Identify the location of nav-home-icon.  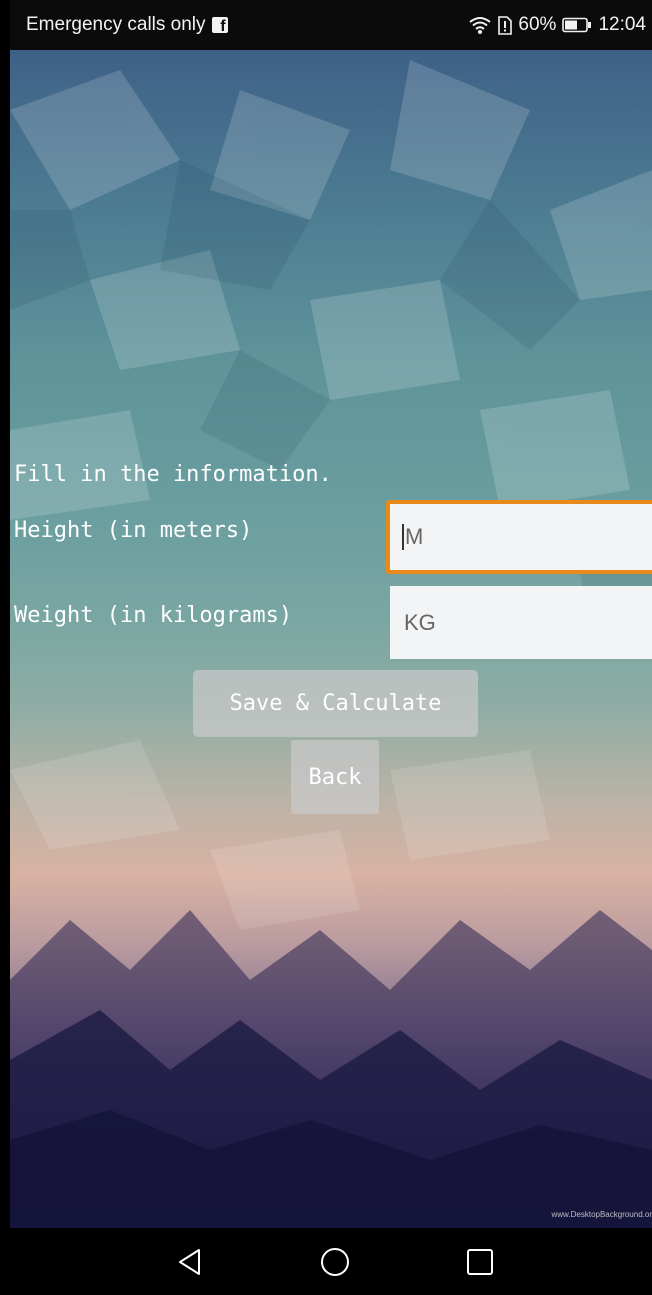
(335, 1261).